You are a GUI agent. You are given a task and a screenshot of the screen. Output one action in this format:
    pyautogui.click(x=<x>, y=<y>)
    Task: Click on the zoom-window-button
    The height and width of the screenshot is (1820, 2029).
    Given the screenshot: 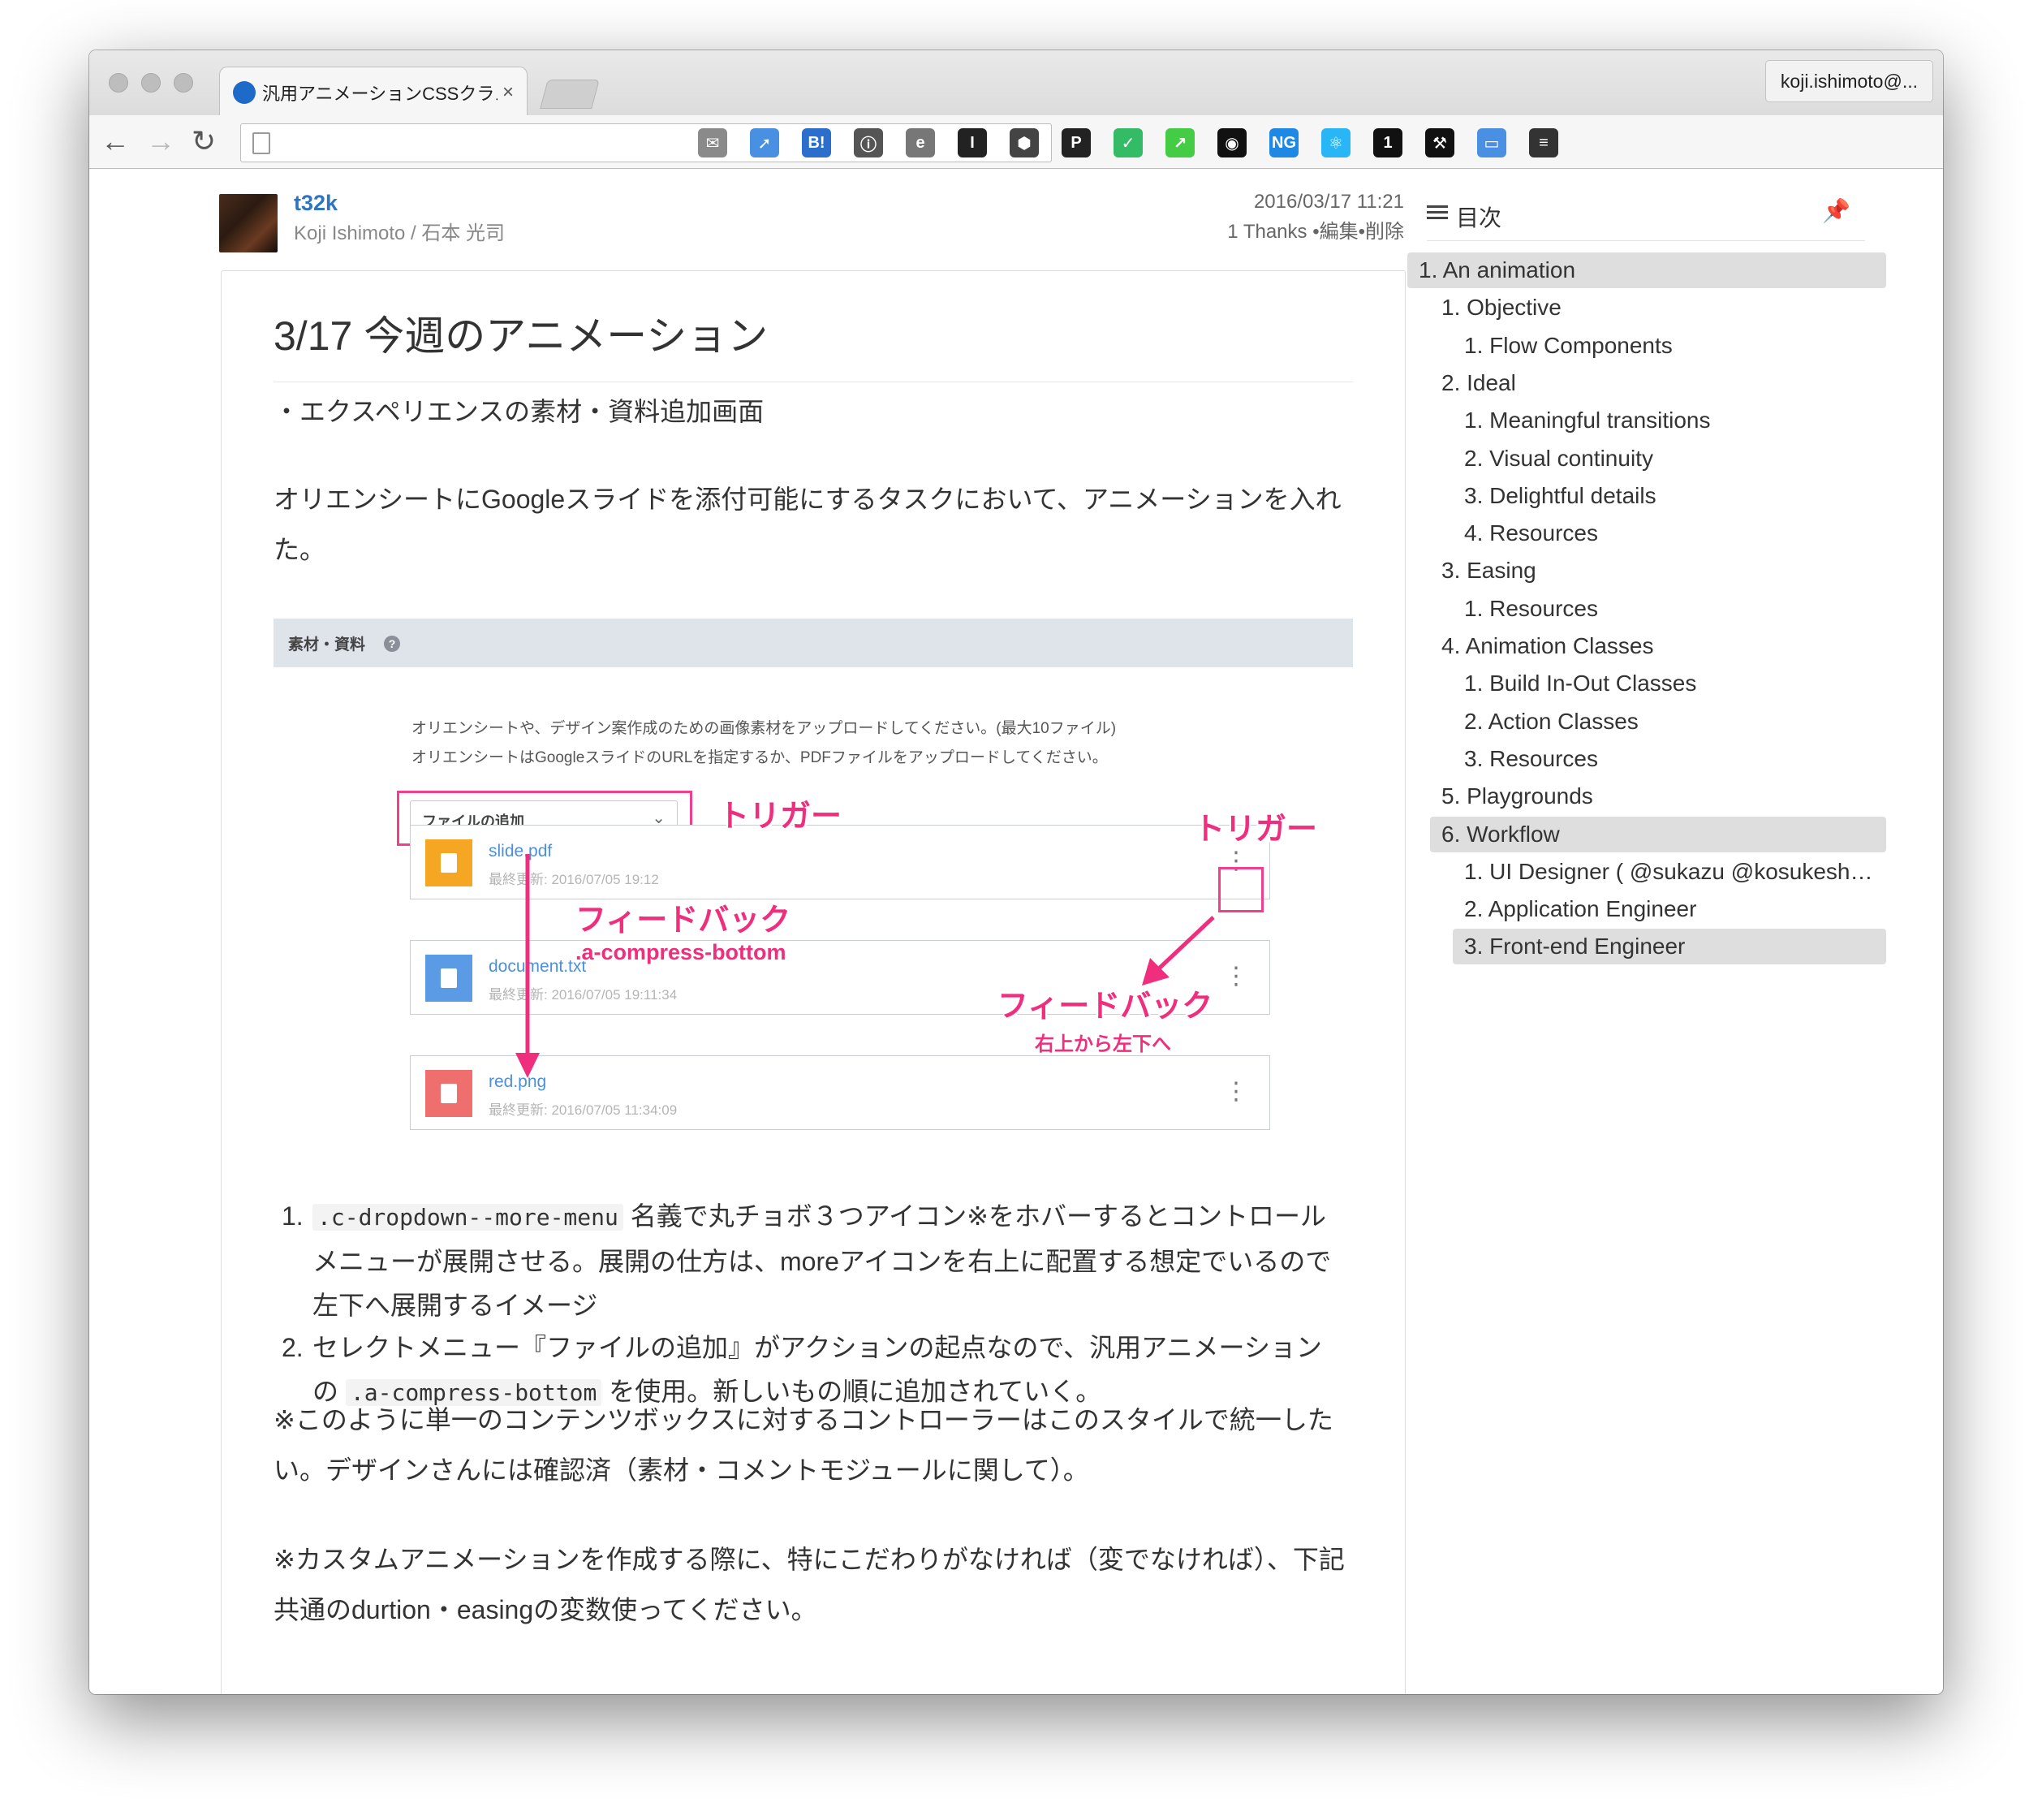 What is the action you would take?
    pyautogui.click(x=183, y=83)
    